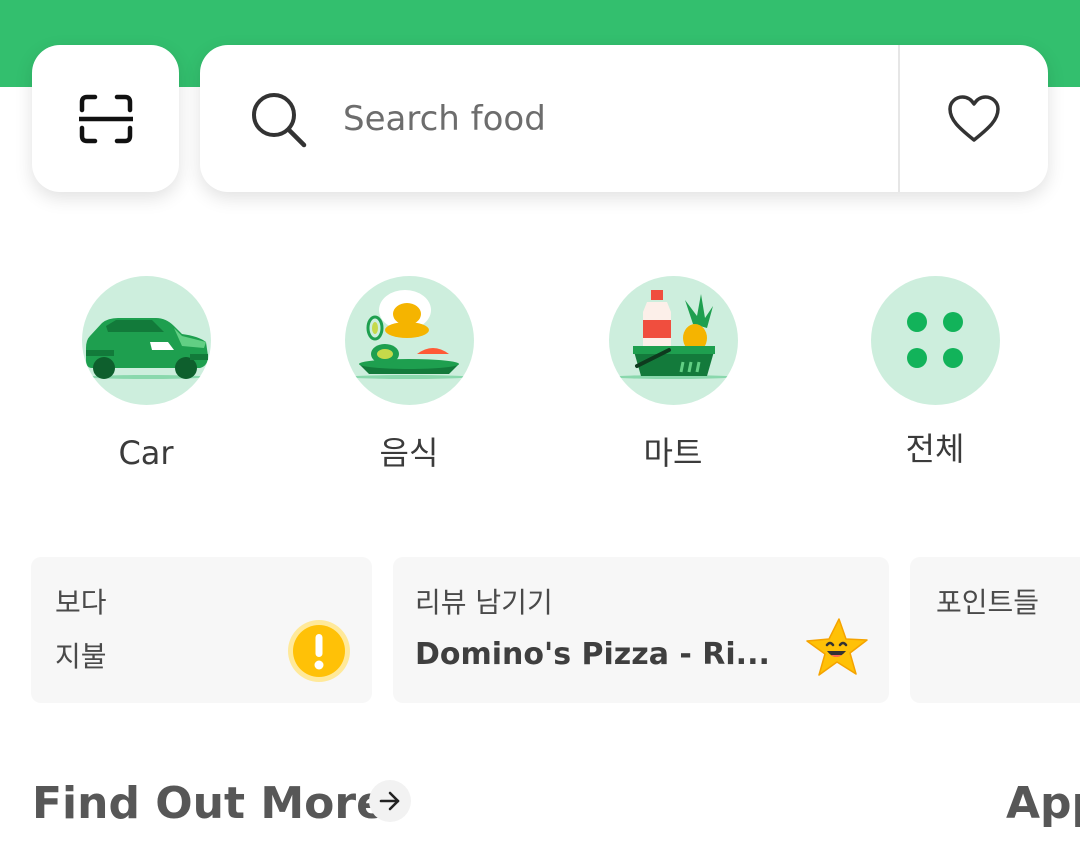 The width and height of the screenshot is (1080, 846). I want to click on category-label: 음식, so click(409, 453).